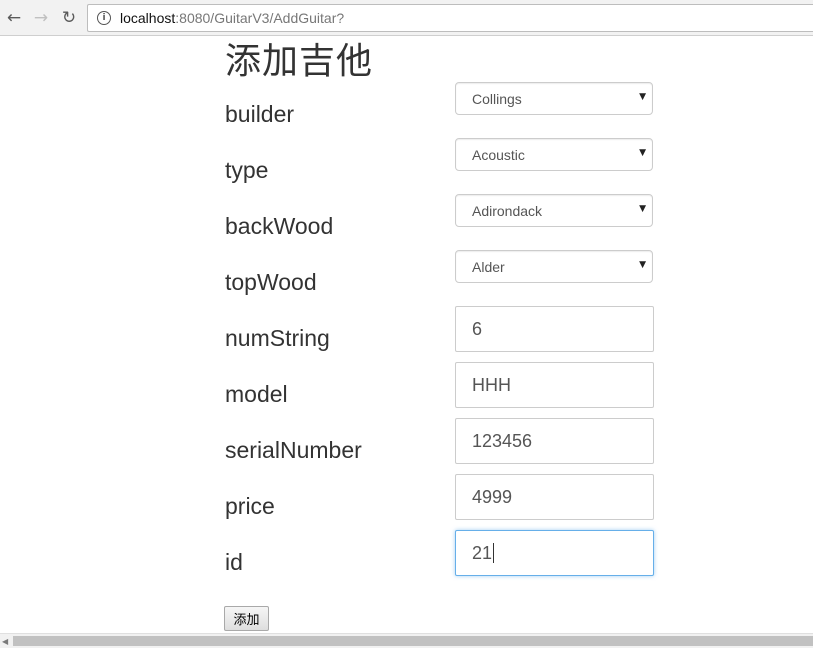  Describe the element at coordinates (256, 394) in the screenshot. I see `model-label: model` at that location.